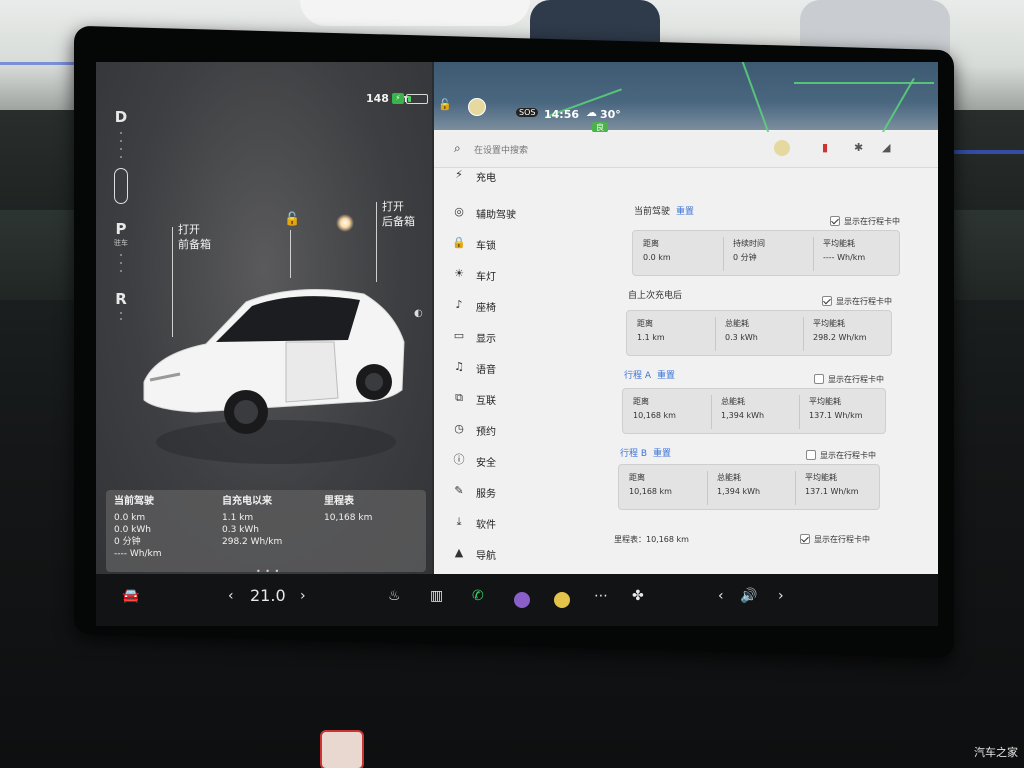 This screenshot has height=768, width=1024. What do you see at coordinates (40, 63) in the screenshot?
I see `ambient-light` at bounding box center [40, 63].